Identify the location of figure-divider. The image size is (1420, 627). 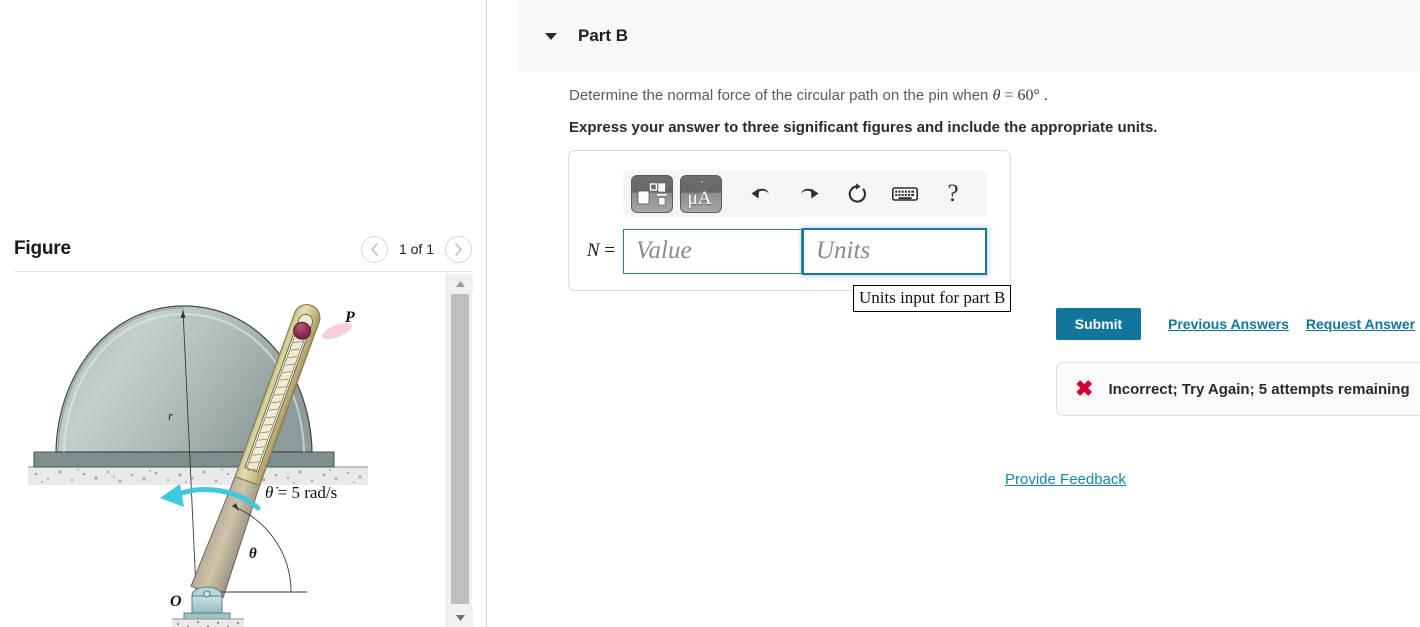
(243, 271).